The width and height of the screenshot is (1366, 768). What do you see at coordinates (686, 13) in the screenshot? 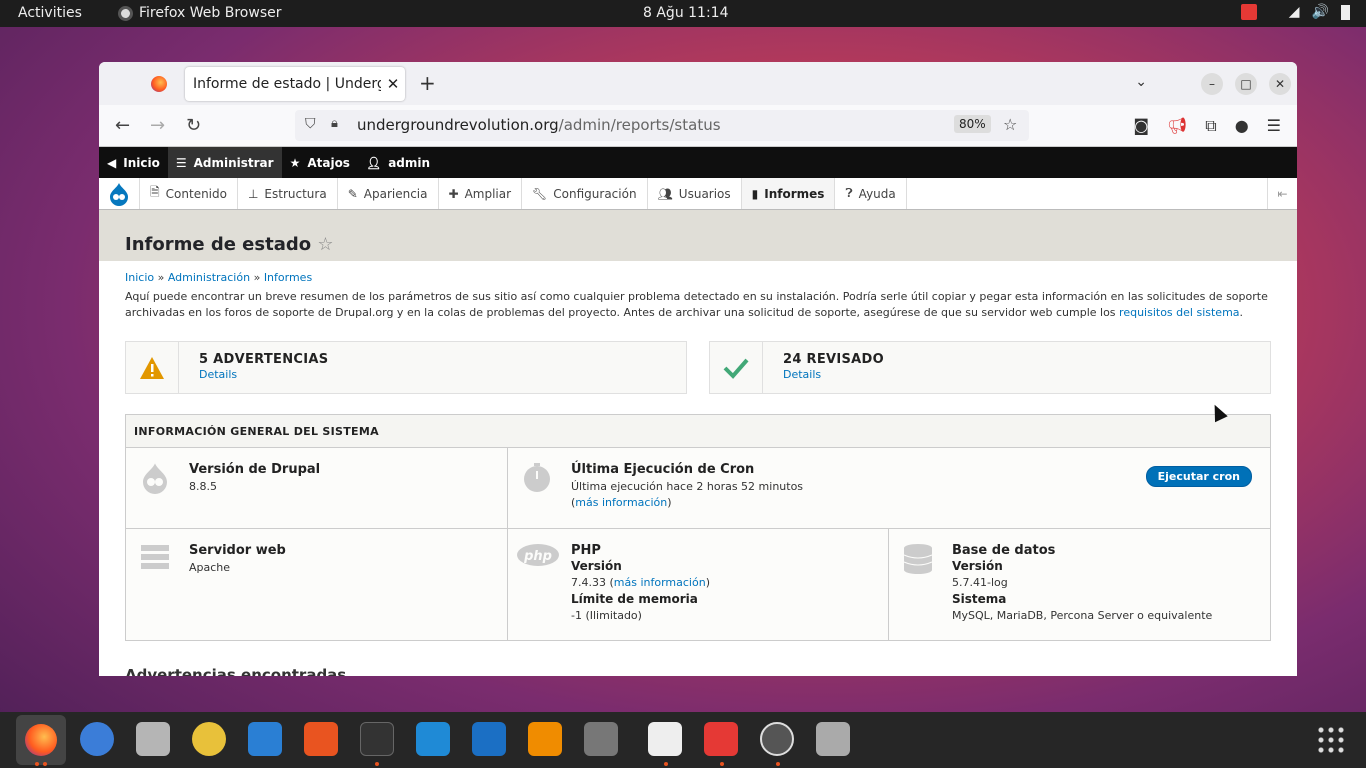
I see `clock: 8 Ağu 11:14` at bounding box center [686, 13].